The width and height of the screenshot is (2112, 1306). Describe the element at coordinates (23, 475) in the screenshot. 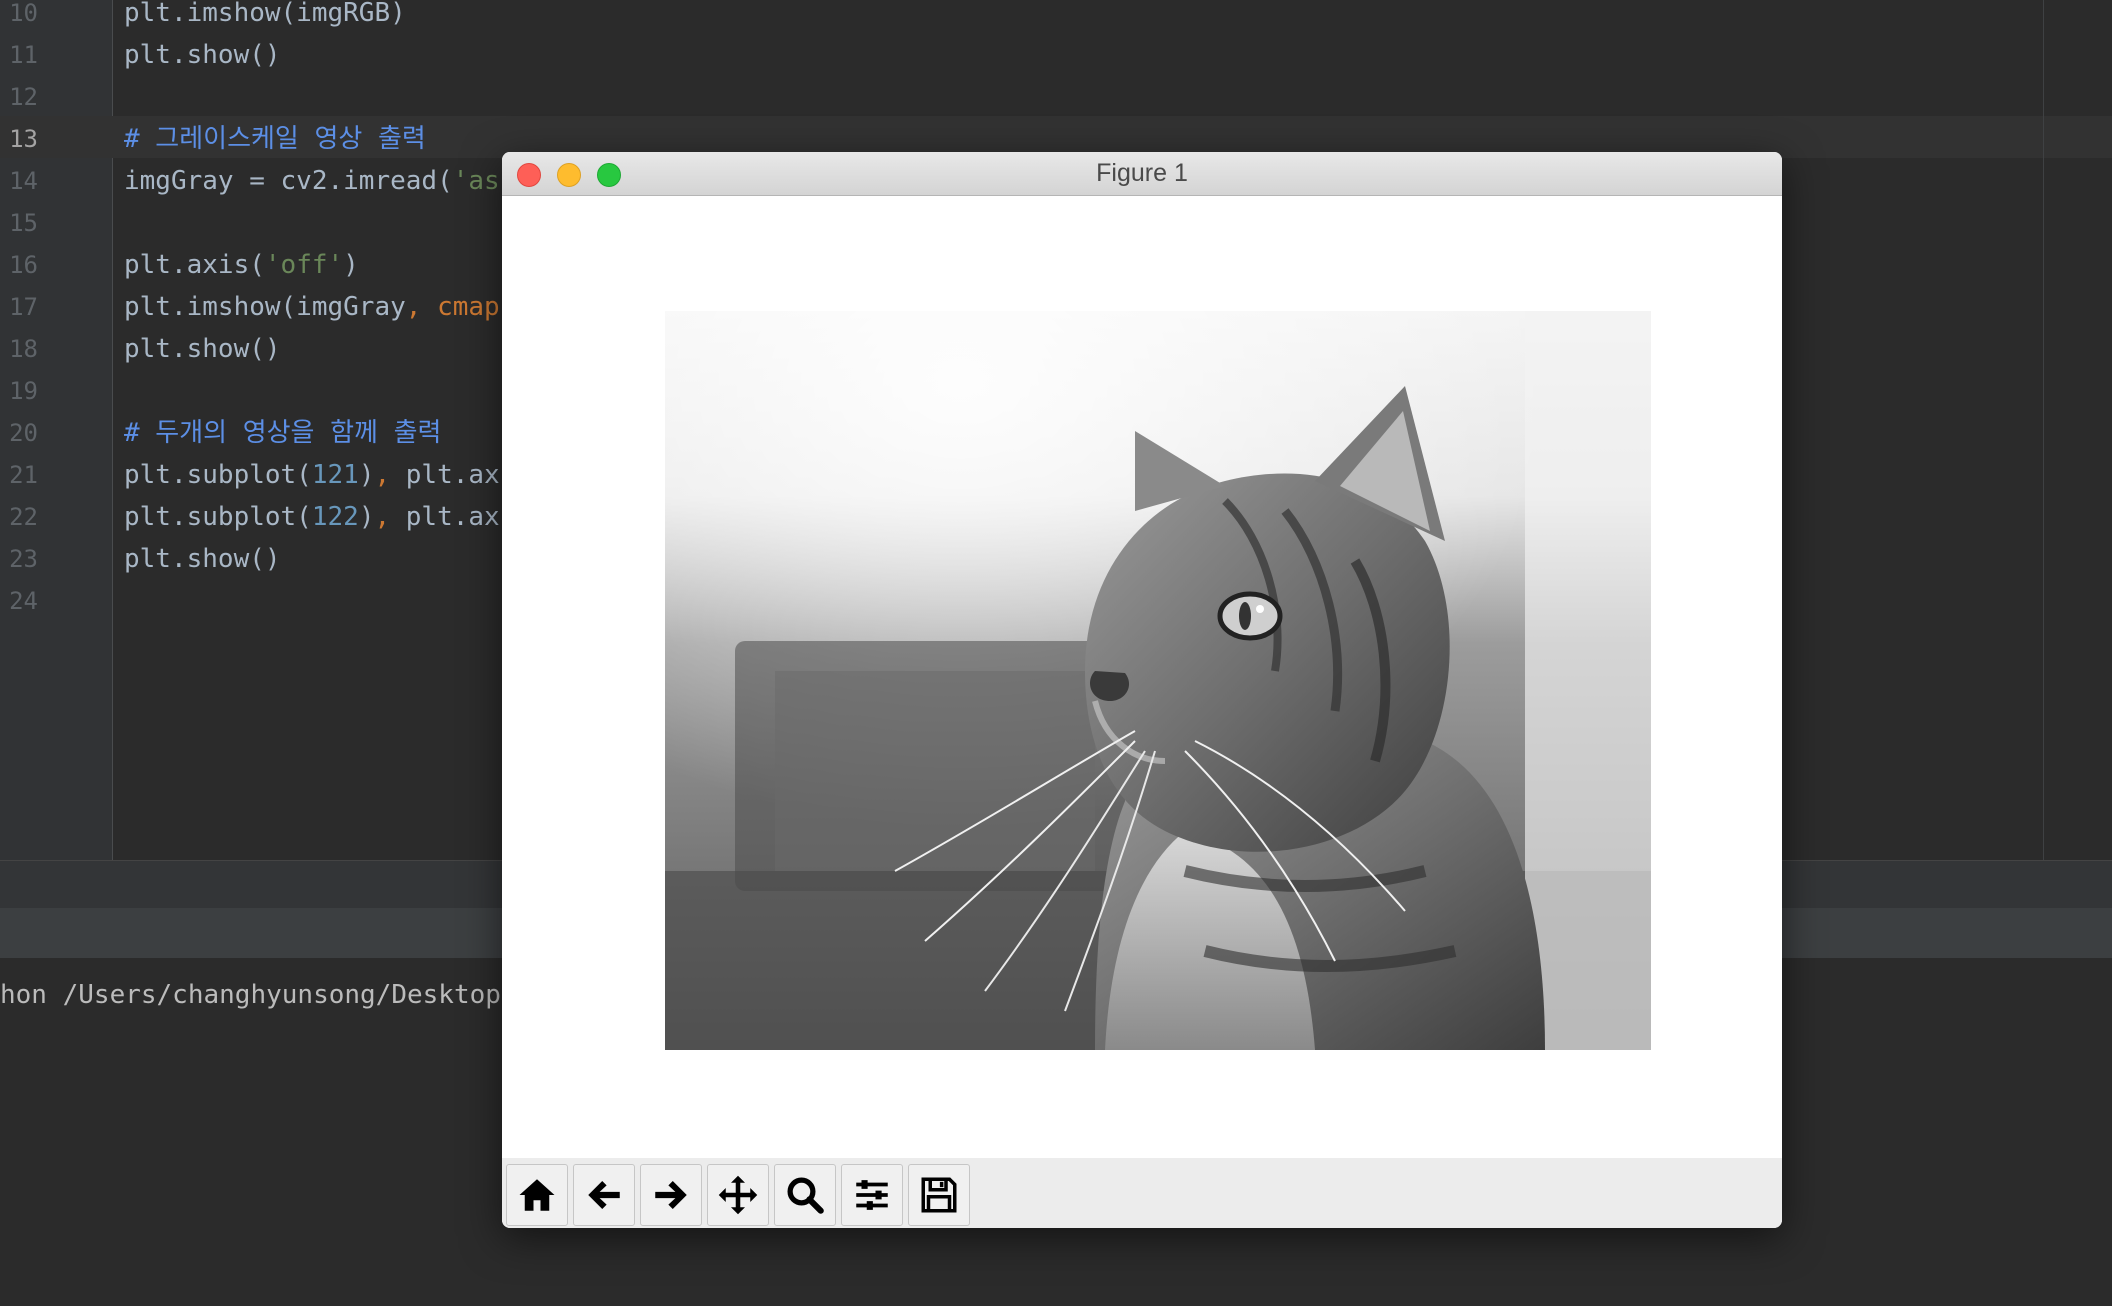

I see `line-number: 21` at that location.